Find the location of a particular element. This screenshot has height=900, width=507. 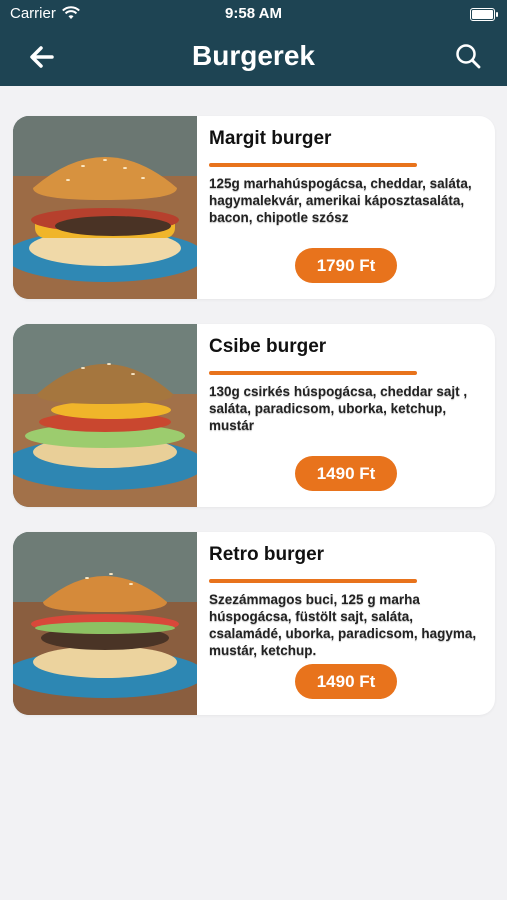

burger-name: Margit burger is located at coordinates (270, 138).